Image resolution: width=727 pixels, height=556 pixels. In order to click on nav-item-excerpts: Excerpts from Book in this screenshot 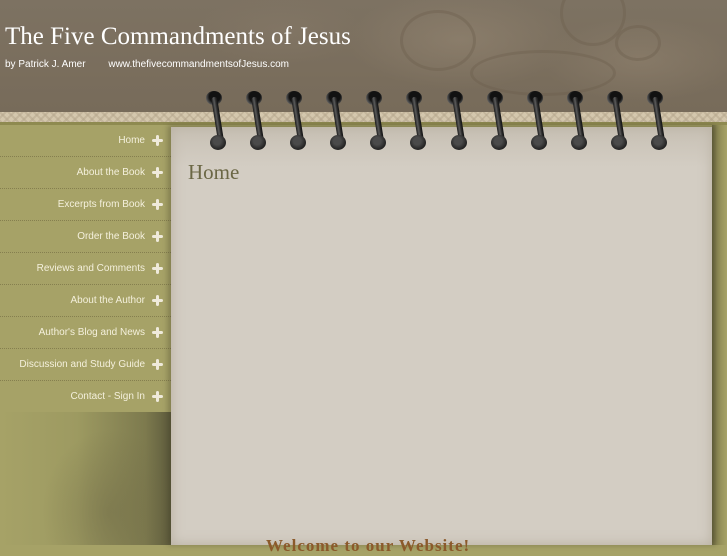, I will do `click(85, 205)`.